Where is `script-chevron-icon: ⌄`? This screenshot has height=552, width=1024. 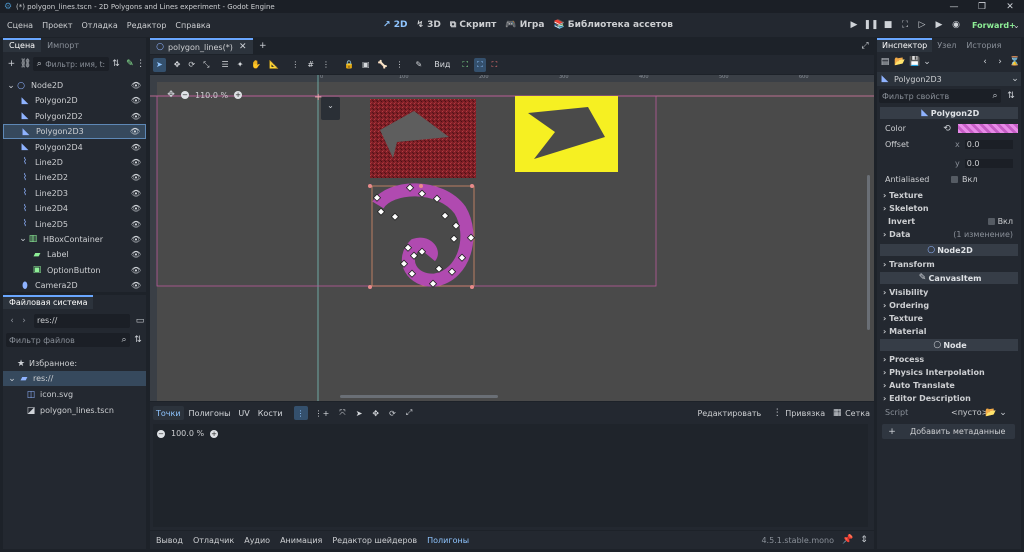
script-chevron-icon: ⌄ is located at coordinates (1003, 413).